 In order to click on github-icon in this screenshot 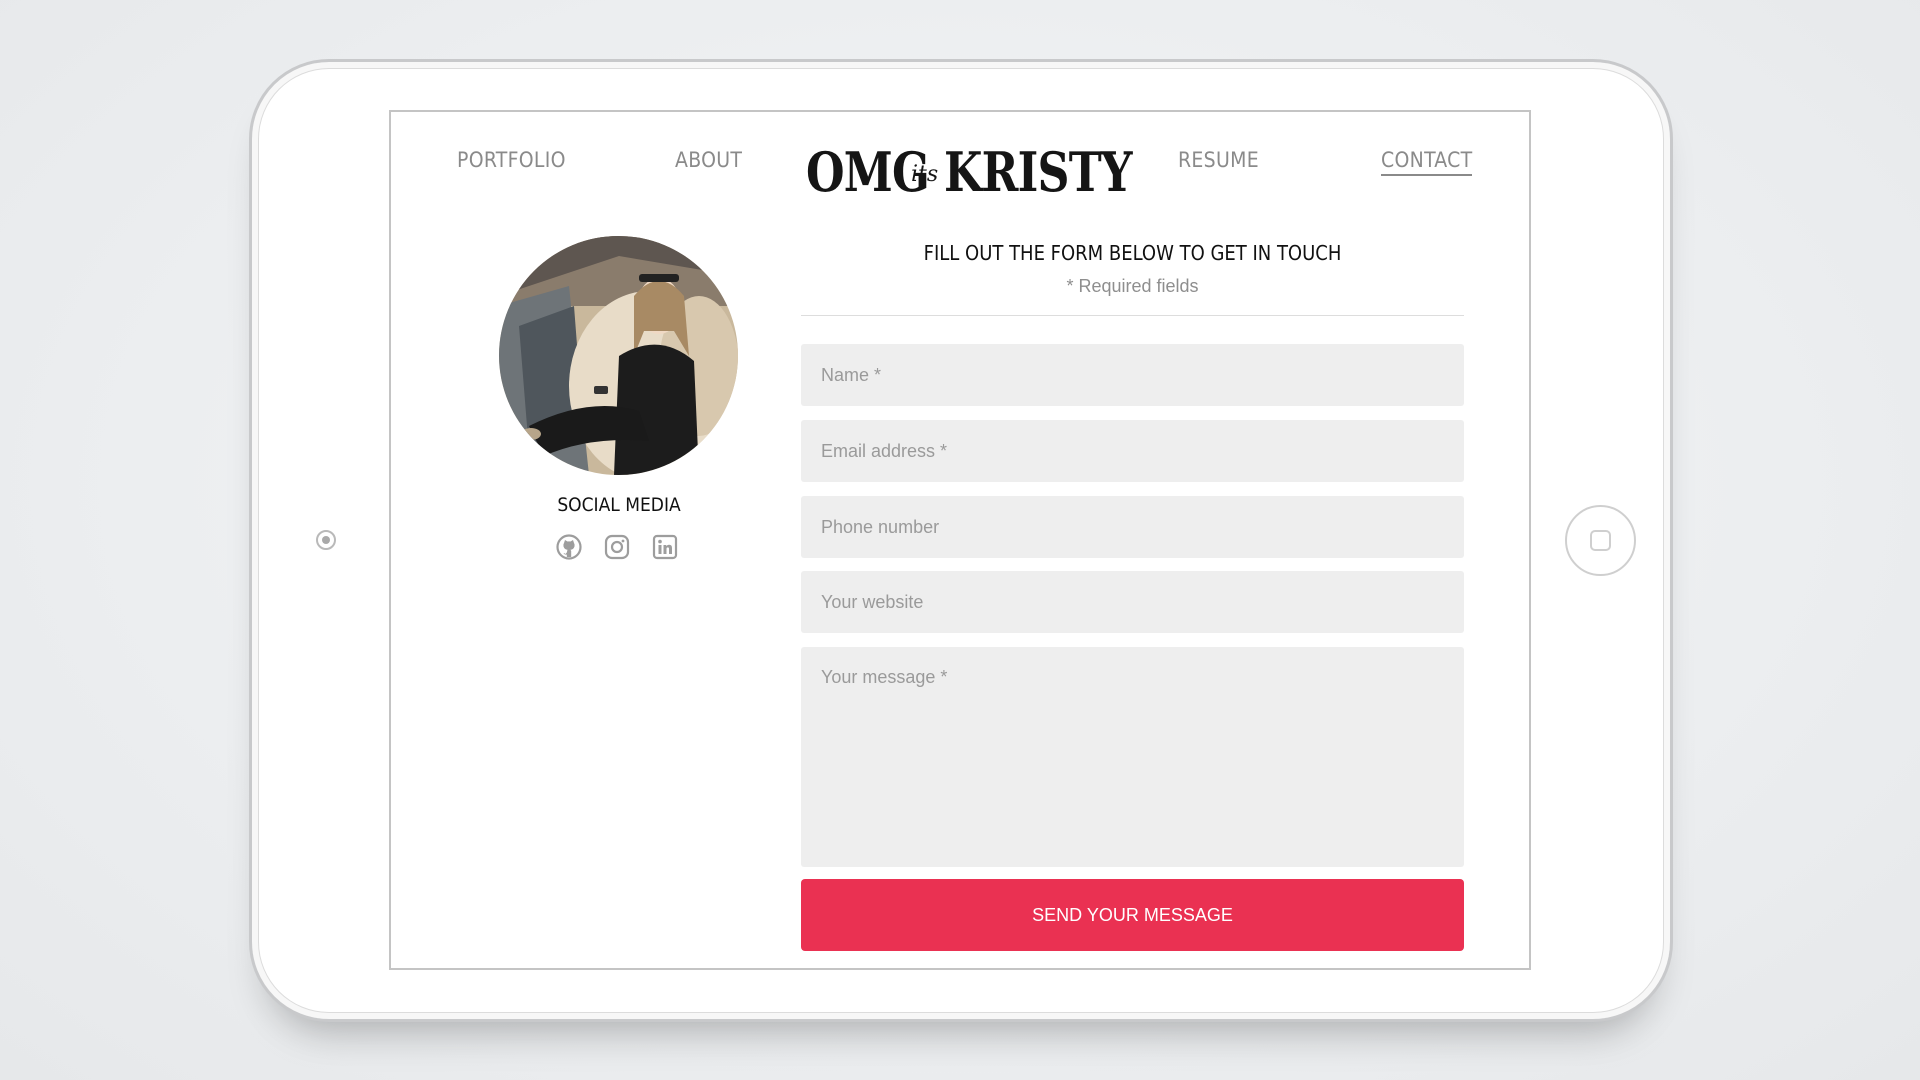, I will do `click(569, 547)`.